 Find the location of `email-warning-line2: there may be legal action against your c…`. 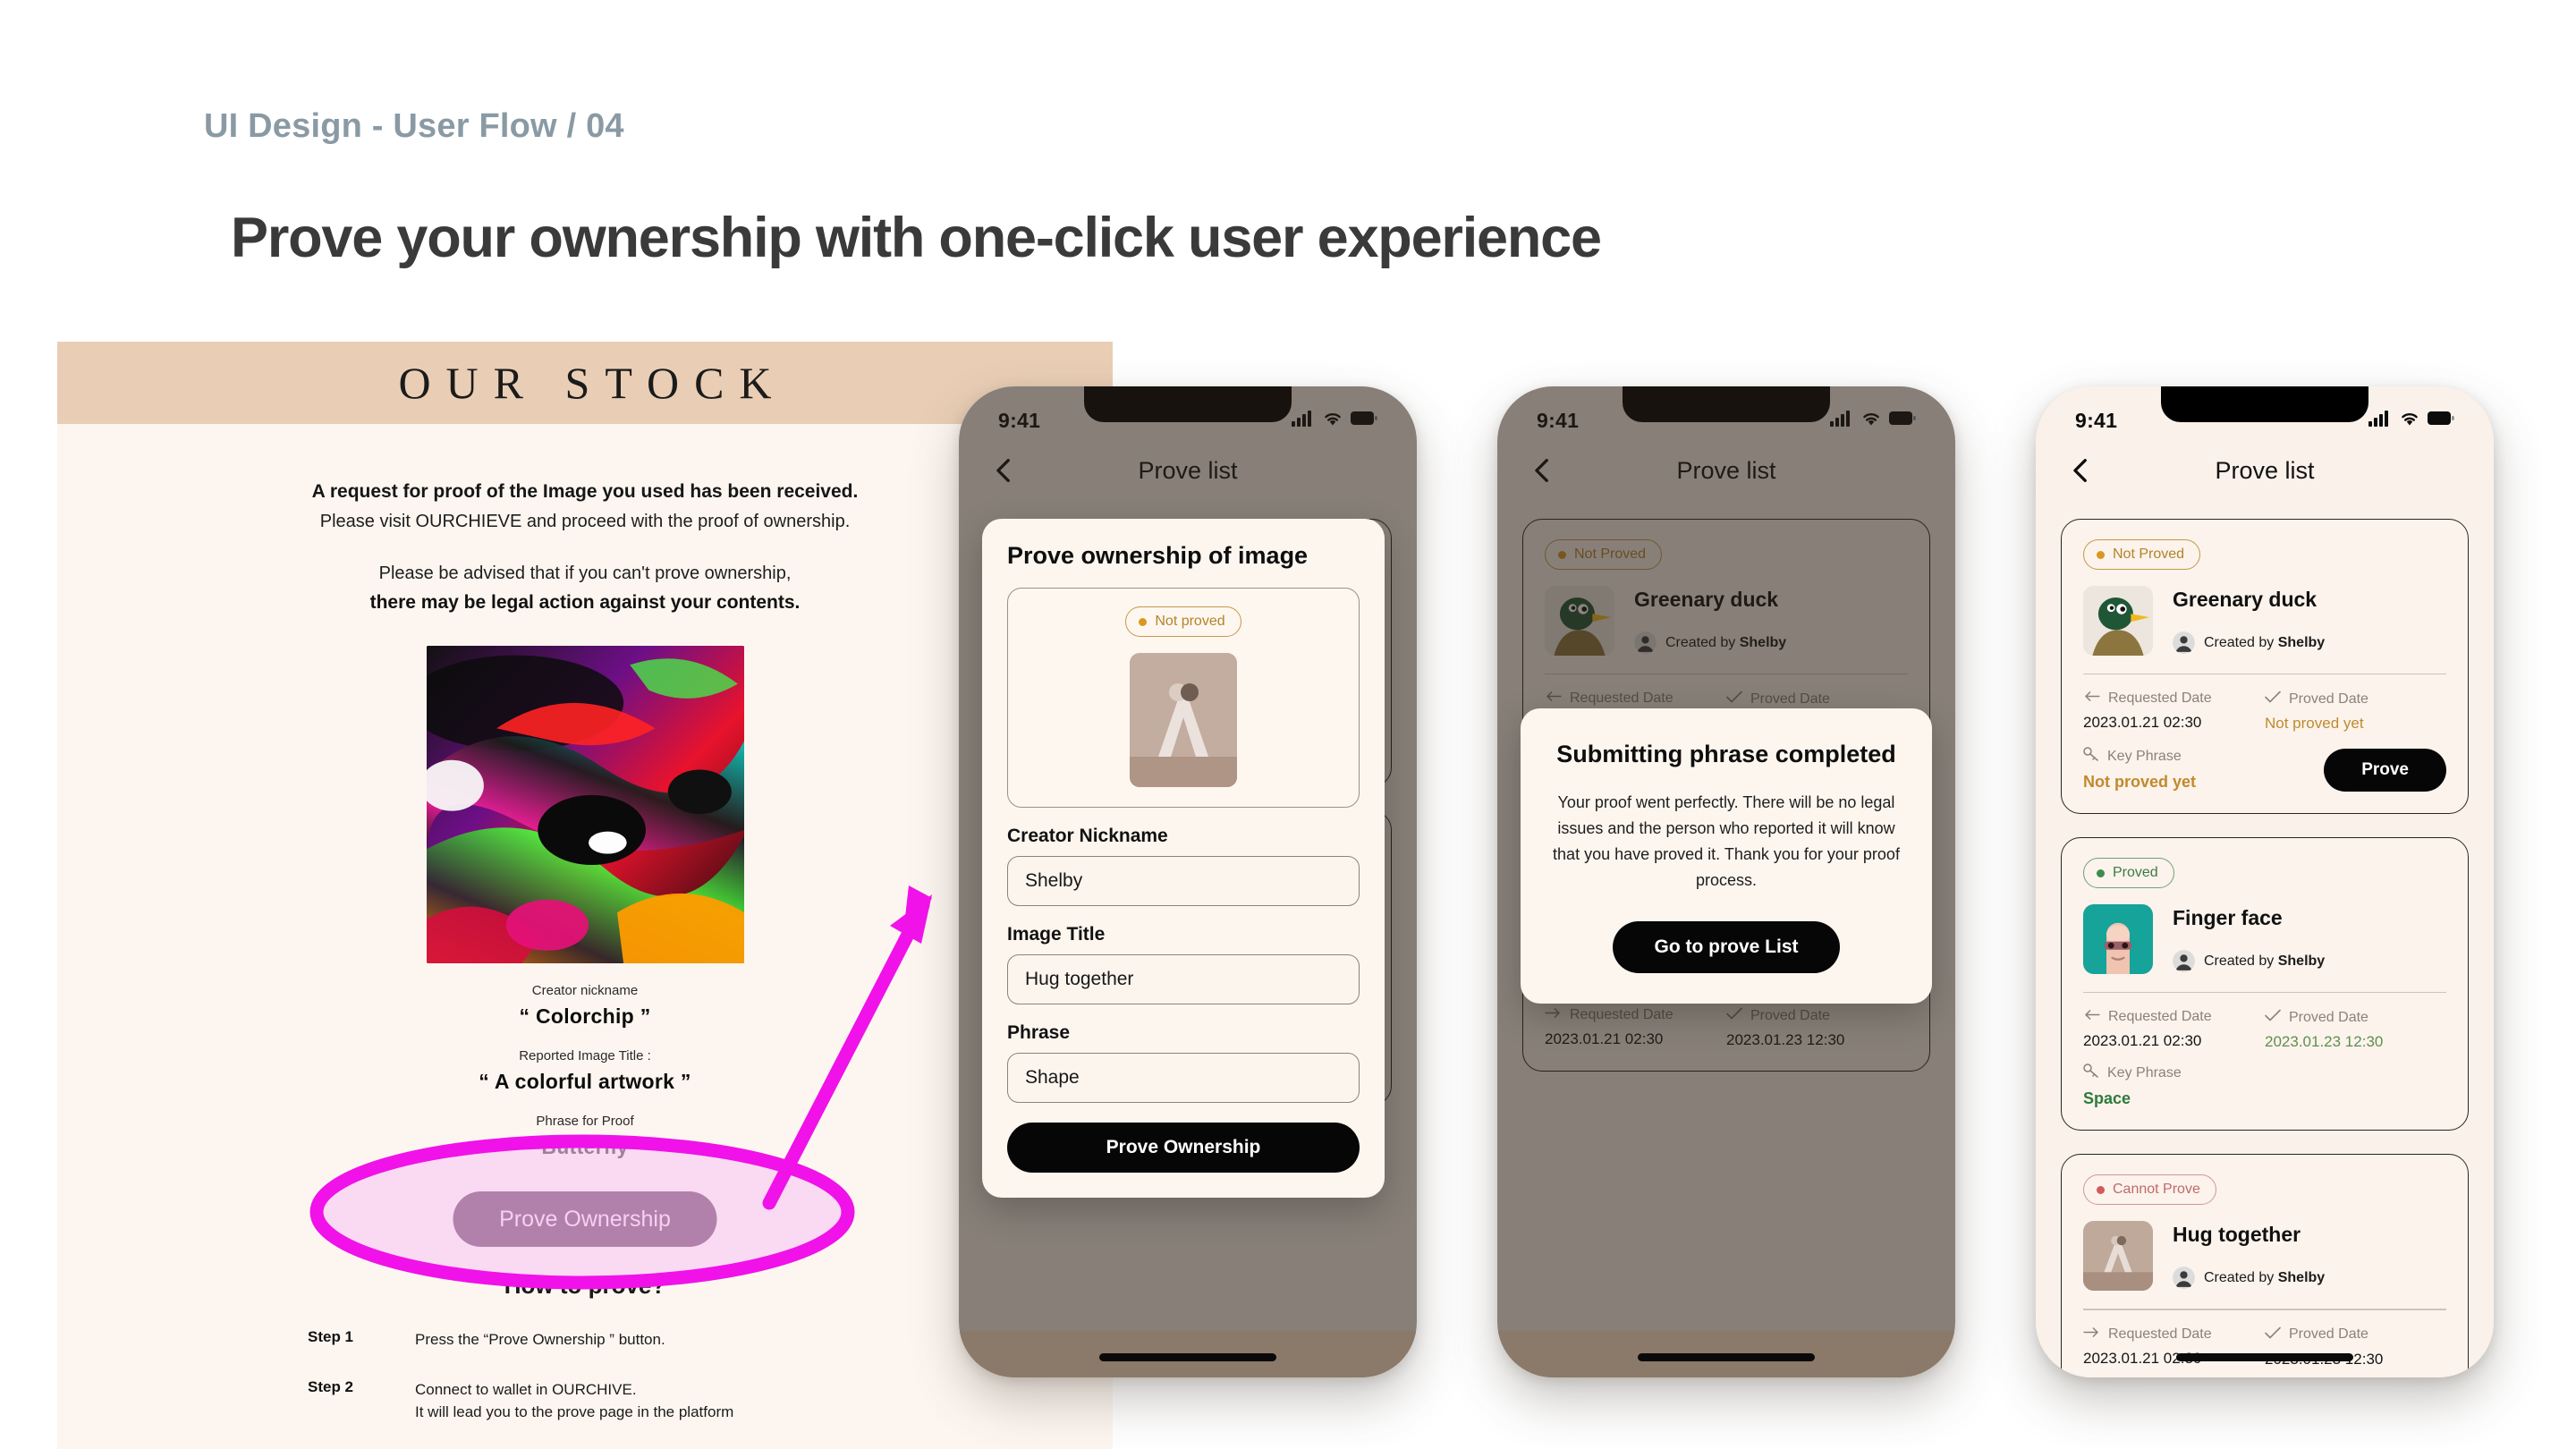

email-warning-line2: there may be legal action against your c… is located at coordinates (585, 602).